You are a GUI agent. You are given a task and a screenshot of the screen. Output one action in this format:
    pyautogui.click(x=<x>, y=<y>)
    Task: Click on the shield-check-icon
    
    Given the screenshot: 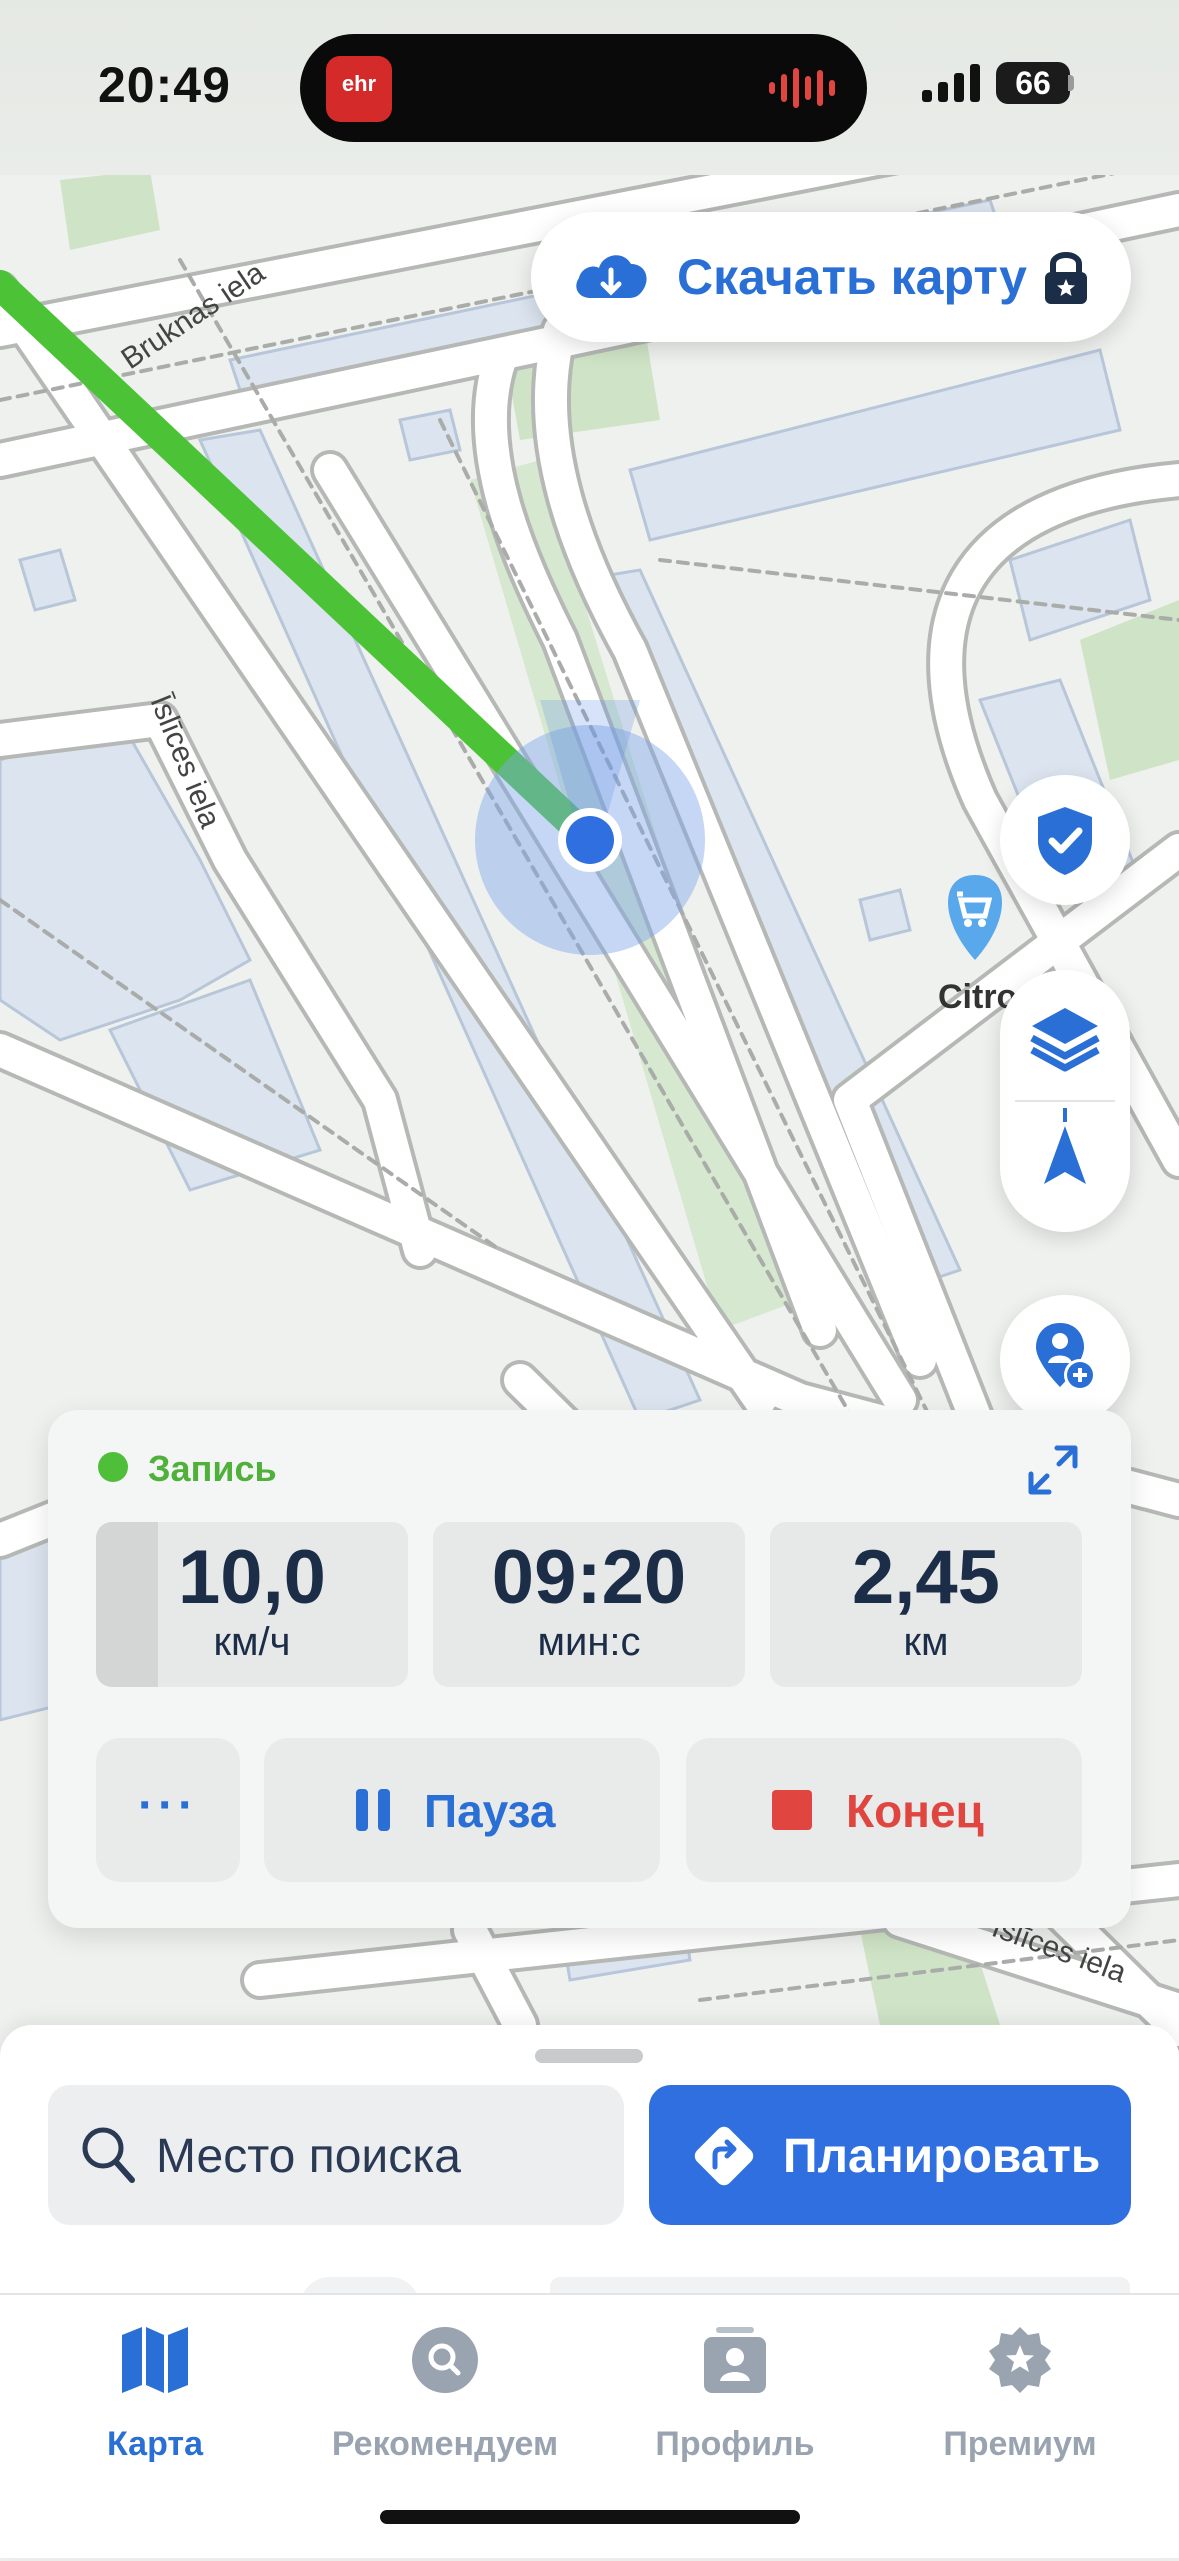 What is the action you would take?
    pyautogui.click(x=1065, y=841)
    